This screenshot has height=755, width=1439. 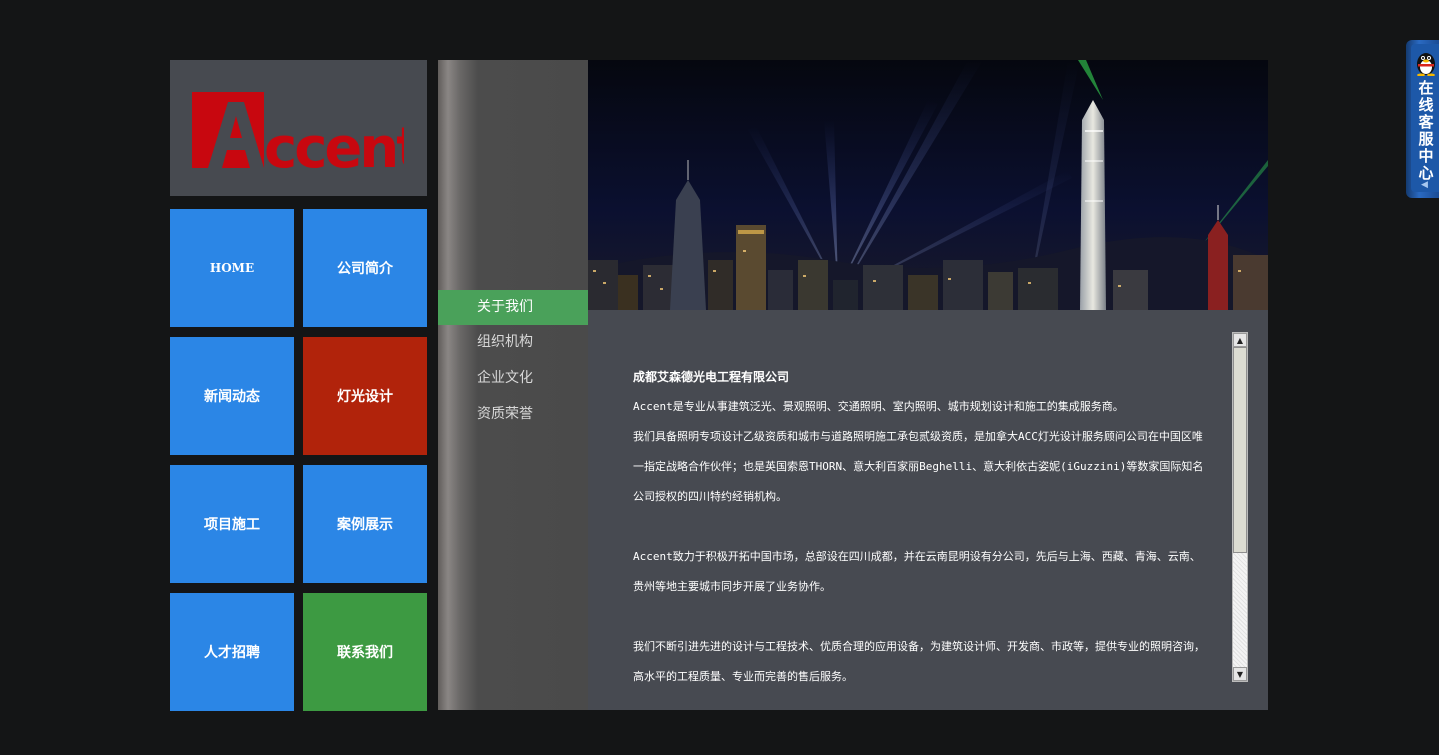 I want to click on nav-jobs-tile: 人才招聘, so click(x=232, y=652).